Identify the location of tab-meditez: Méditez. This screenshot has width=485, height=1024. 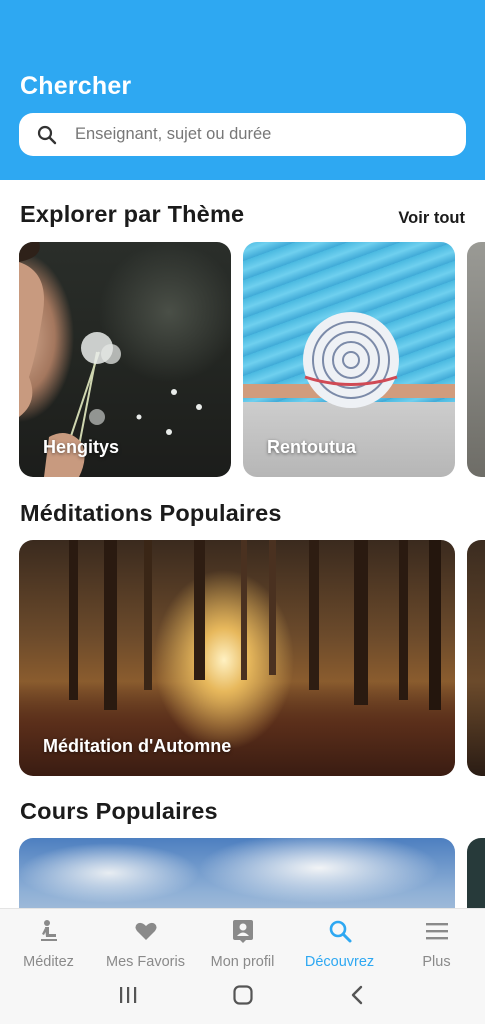
(48, 939).